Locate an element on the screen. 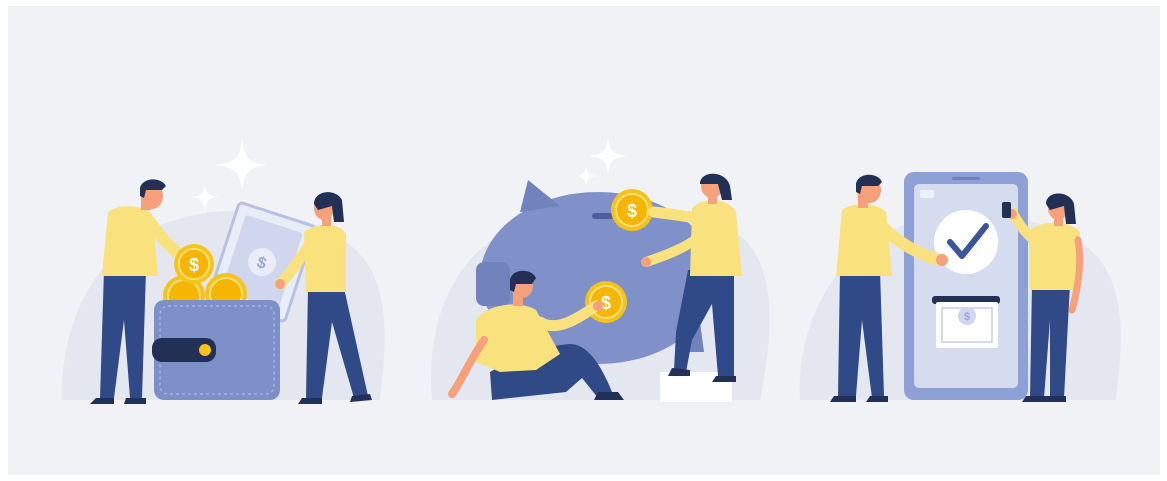 The image size is (1167, 481). mobile-payment-scene: $ is located at coordinates (960, 287).